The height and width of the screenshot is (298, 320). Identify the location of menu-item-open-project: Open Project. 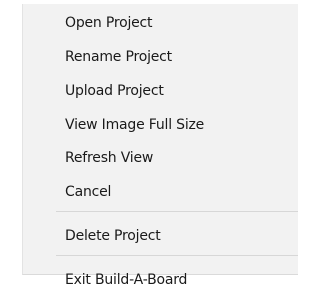
(160, 23).